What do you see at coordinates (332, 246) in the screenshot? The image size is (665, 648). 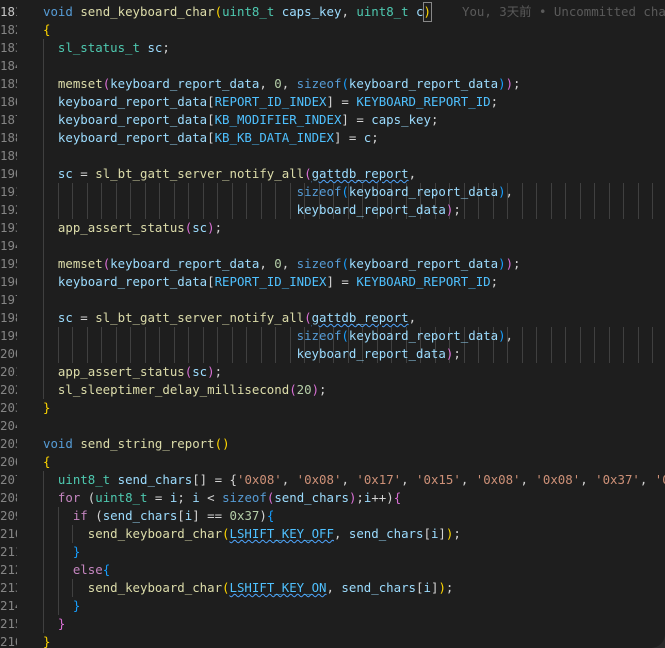 I see `code-line: 194` at bounding box center [332, 246].